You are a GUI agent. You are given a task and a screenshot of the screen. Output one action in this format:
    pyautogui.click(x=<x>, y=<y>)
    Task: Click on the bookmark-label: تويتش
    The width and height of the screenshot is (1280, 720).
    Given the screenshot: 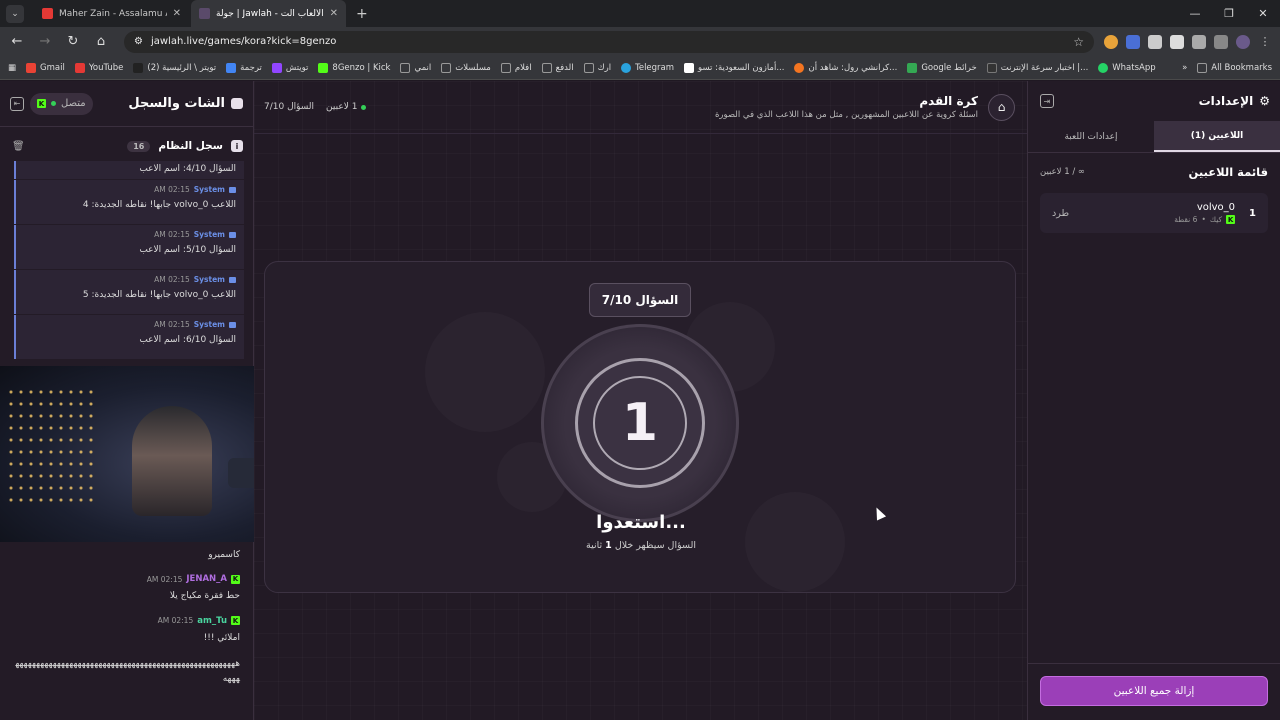 What is the action you would take?
    pyautogui.click(x=297, y=67)
    